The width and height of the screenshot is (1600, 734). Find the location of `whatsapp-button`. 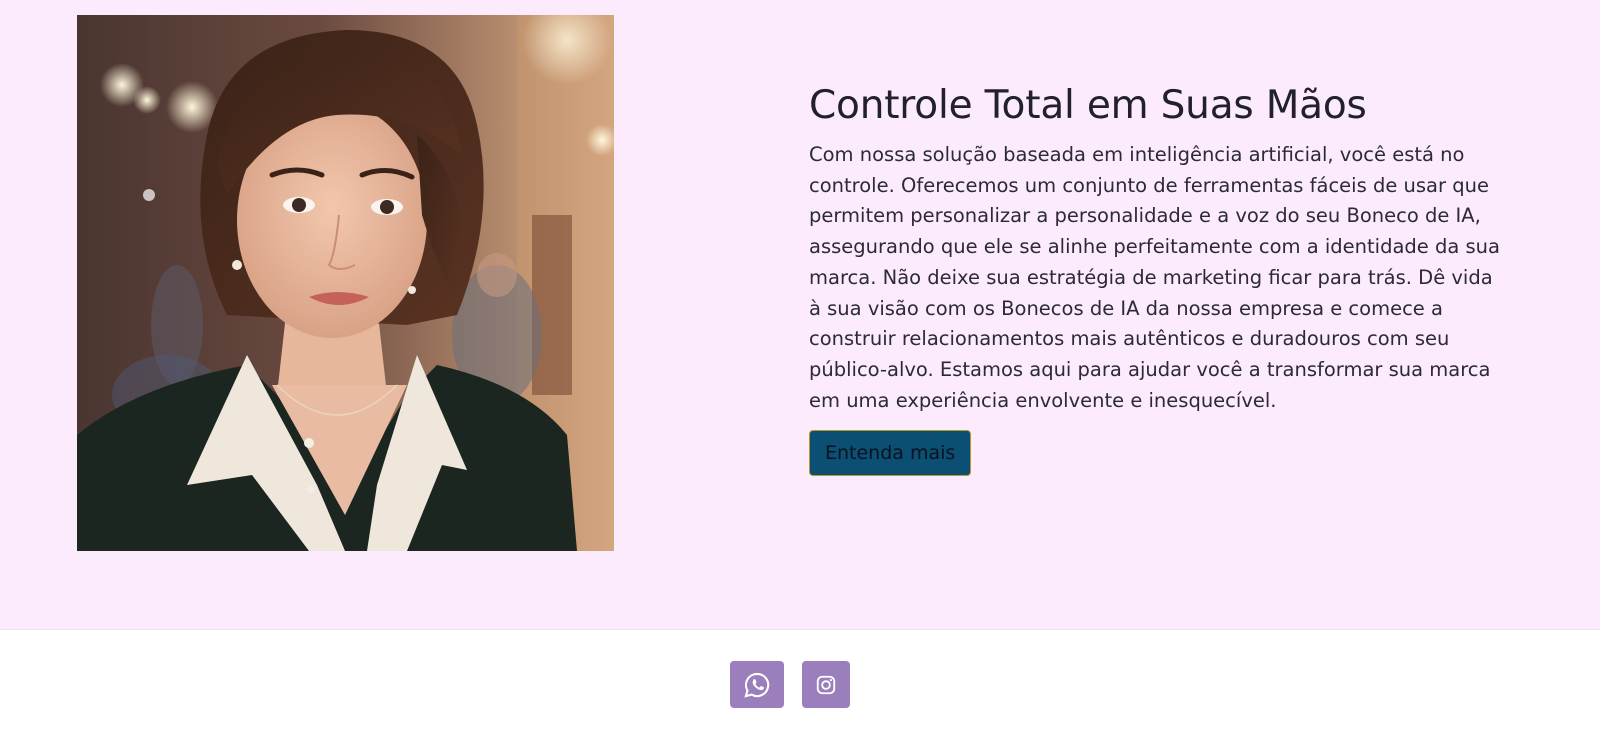

whatsapp-button is located at coordinates (757, 684).